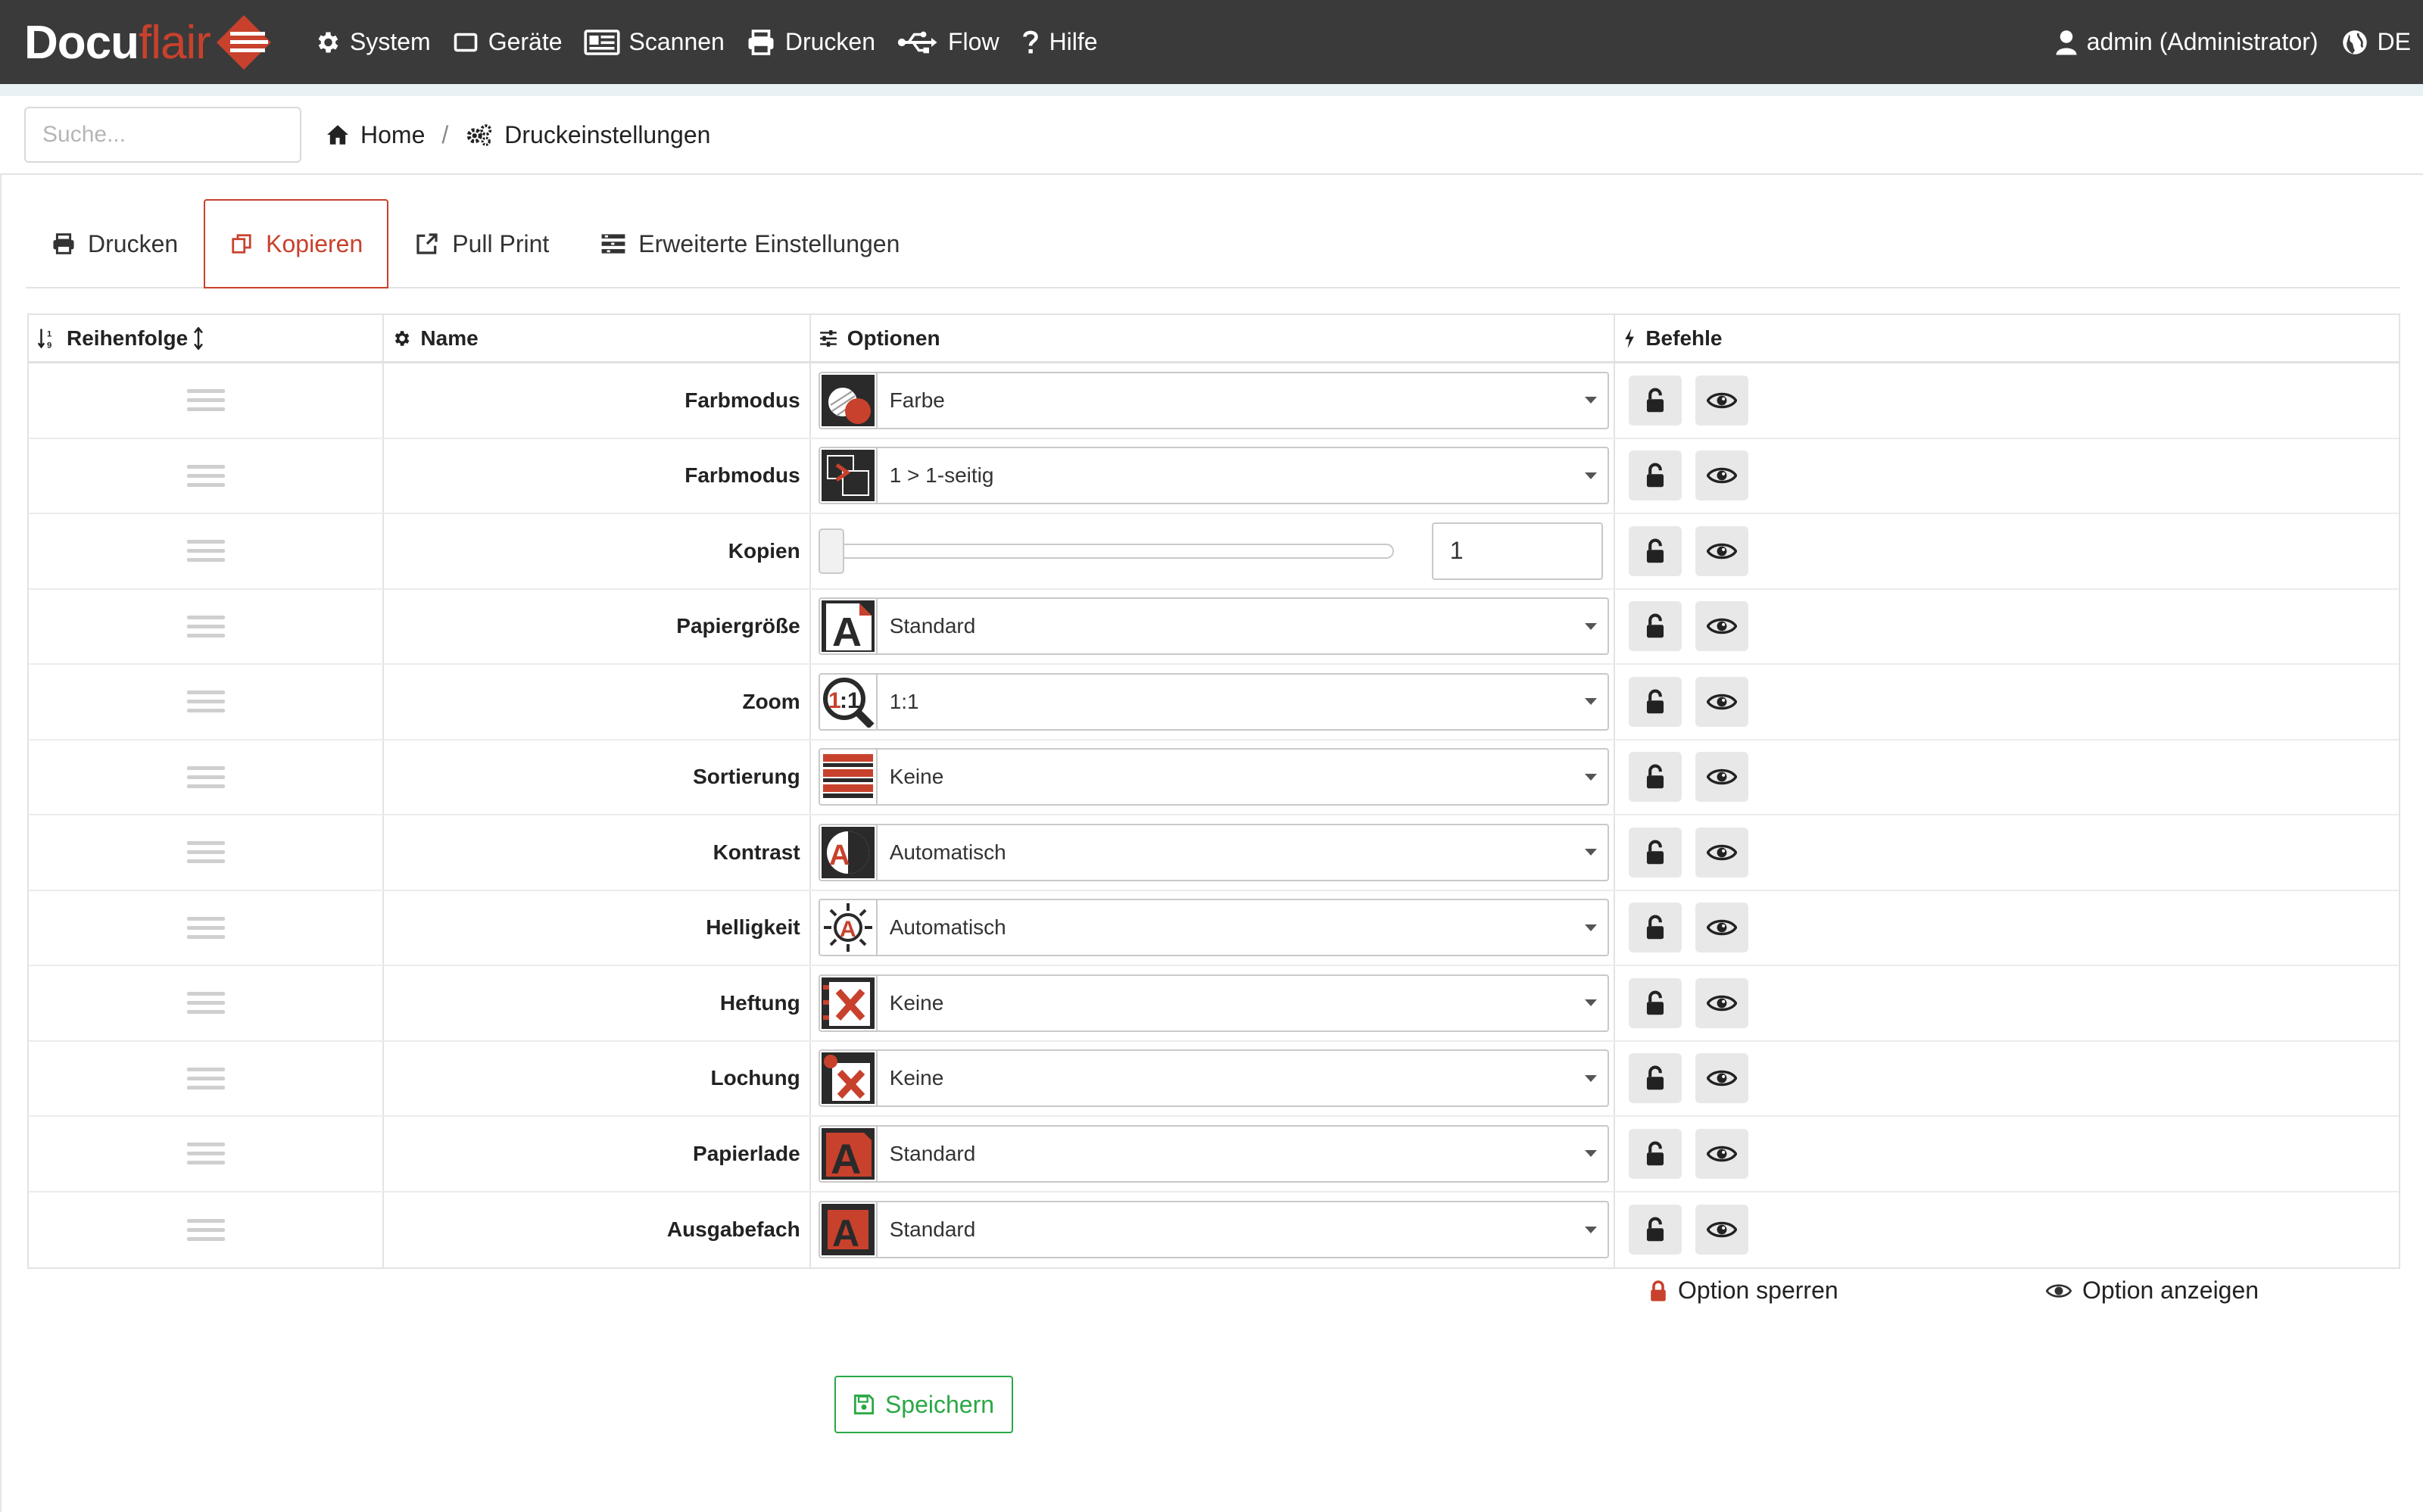  What do you see at coordinates (831, 551) in the screenshot?
I see `slider-handle` at bounding box center [831, 551].